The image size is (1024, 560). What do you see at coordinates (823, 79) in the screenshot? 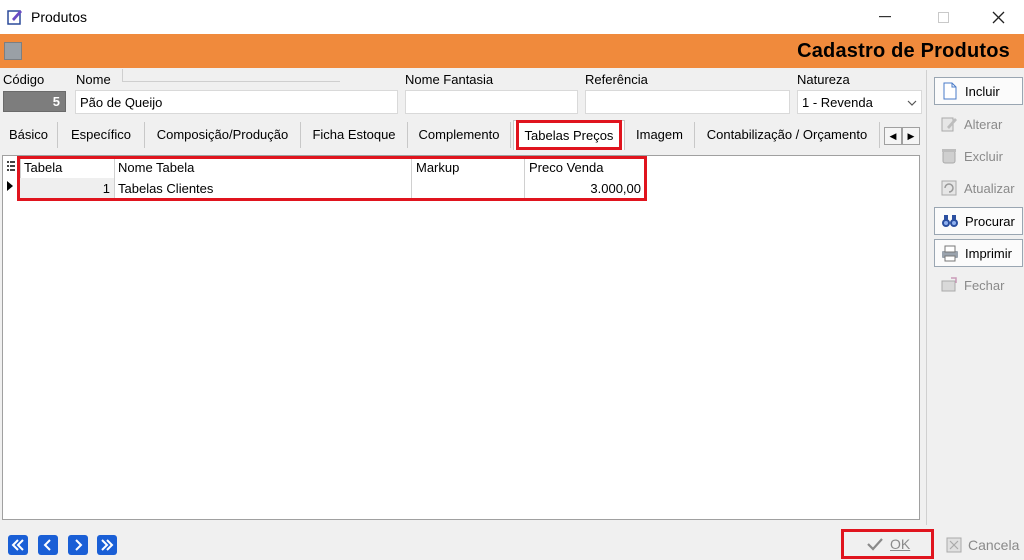
I see `natureza-label: Natureza` at bounding box center [823, 79].